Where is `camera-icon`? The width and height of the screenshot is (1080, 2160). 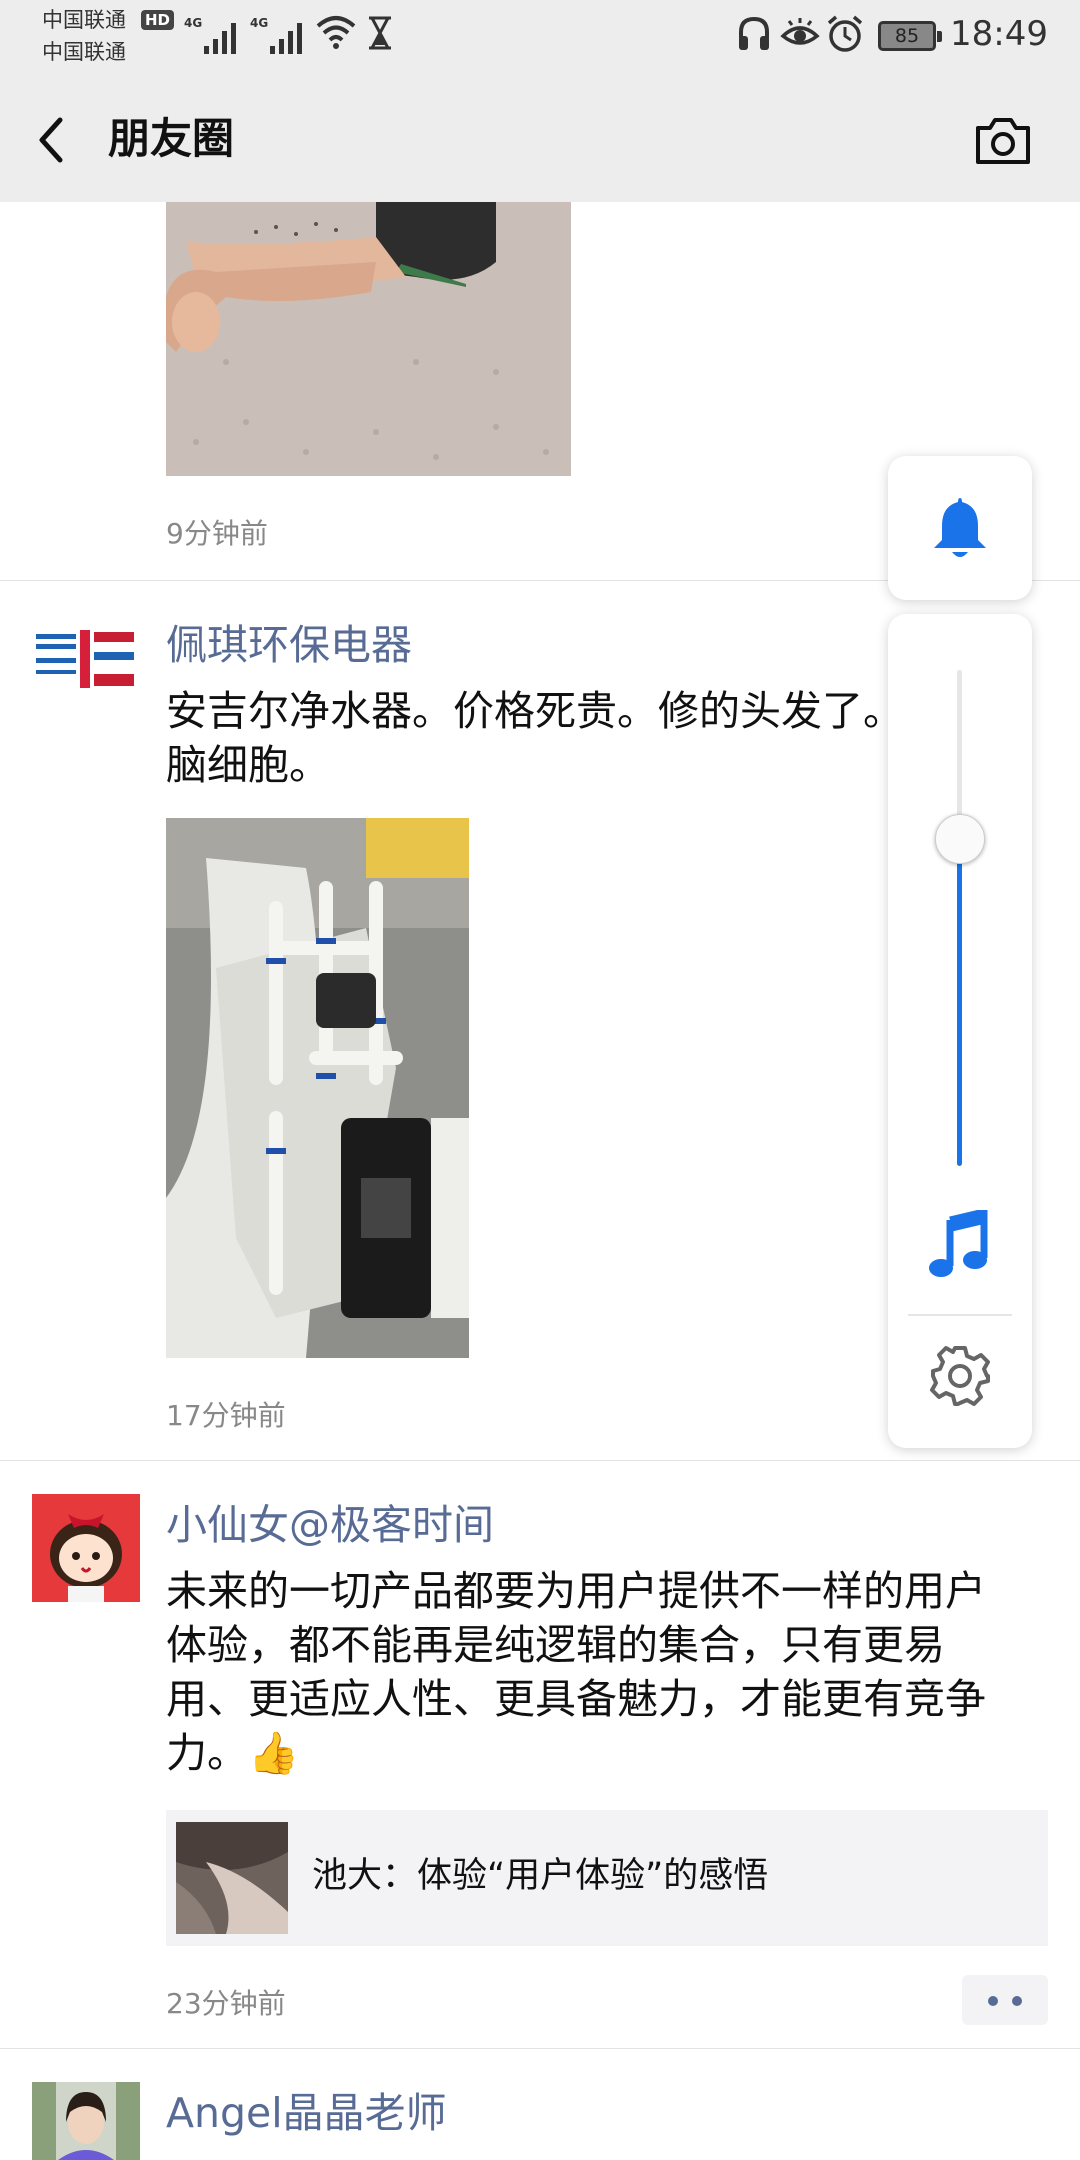
camera-icon is located at coordinates (1003, 141).